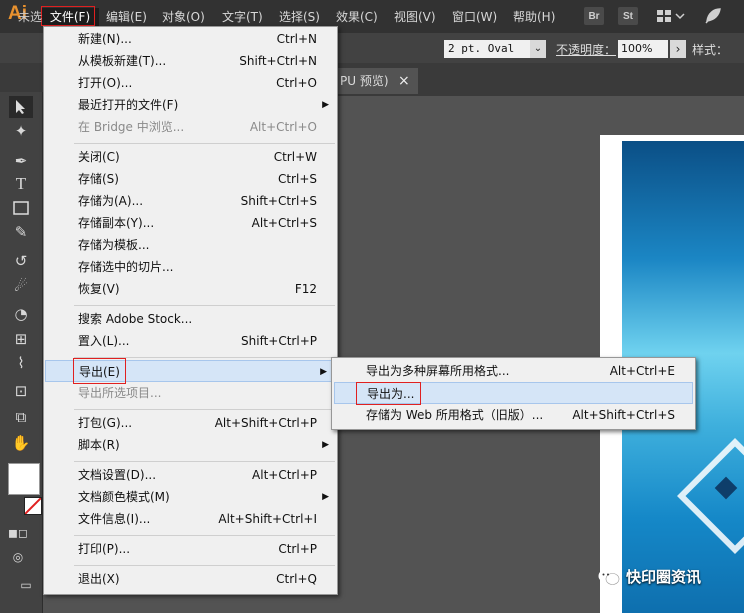  I want to click on menu-item-place: 置入(L)... Shift+Ctrl+P, so click(190, 341).